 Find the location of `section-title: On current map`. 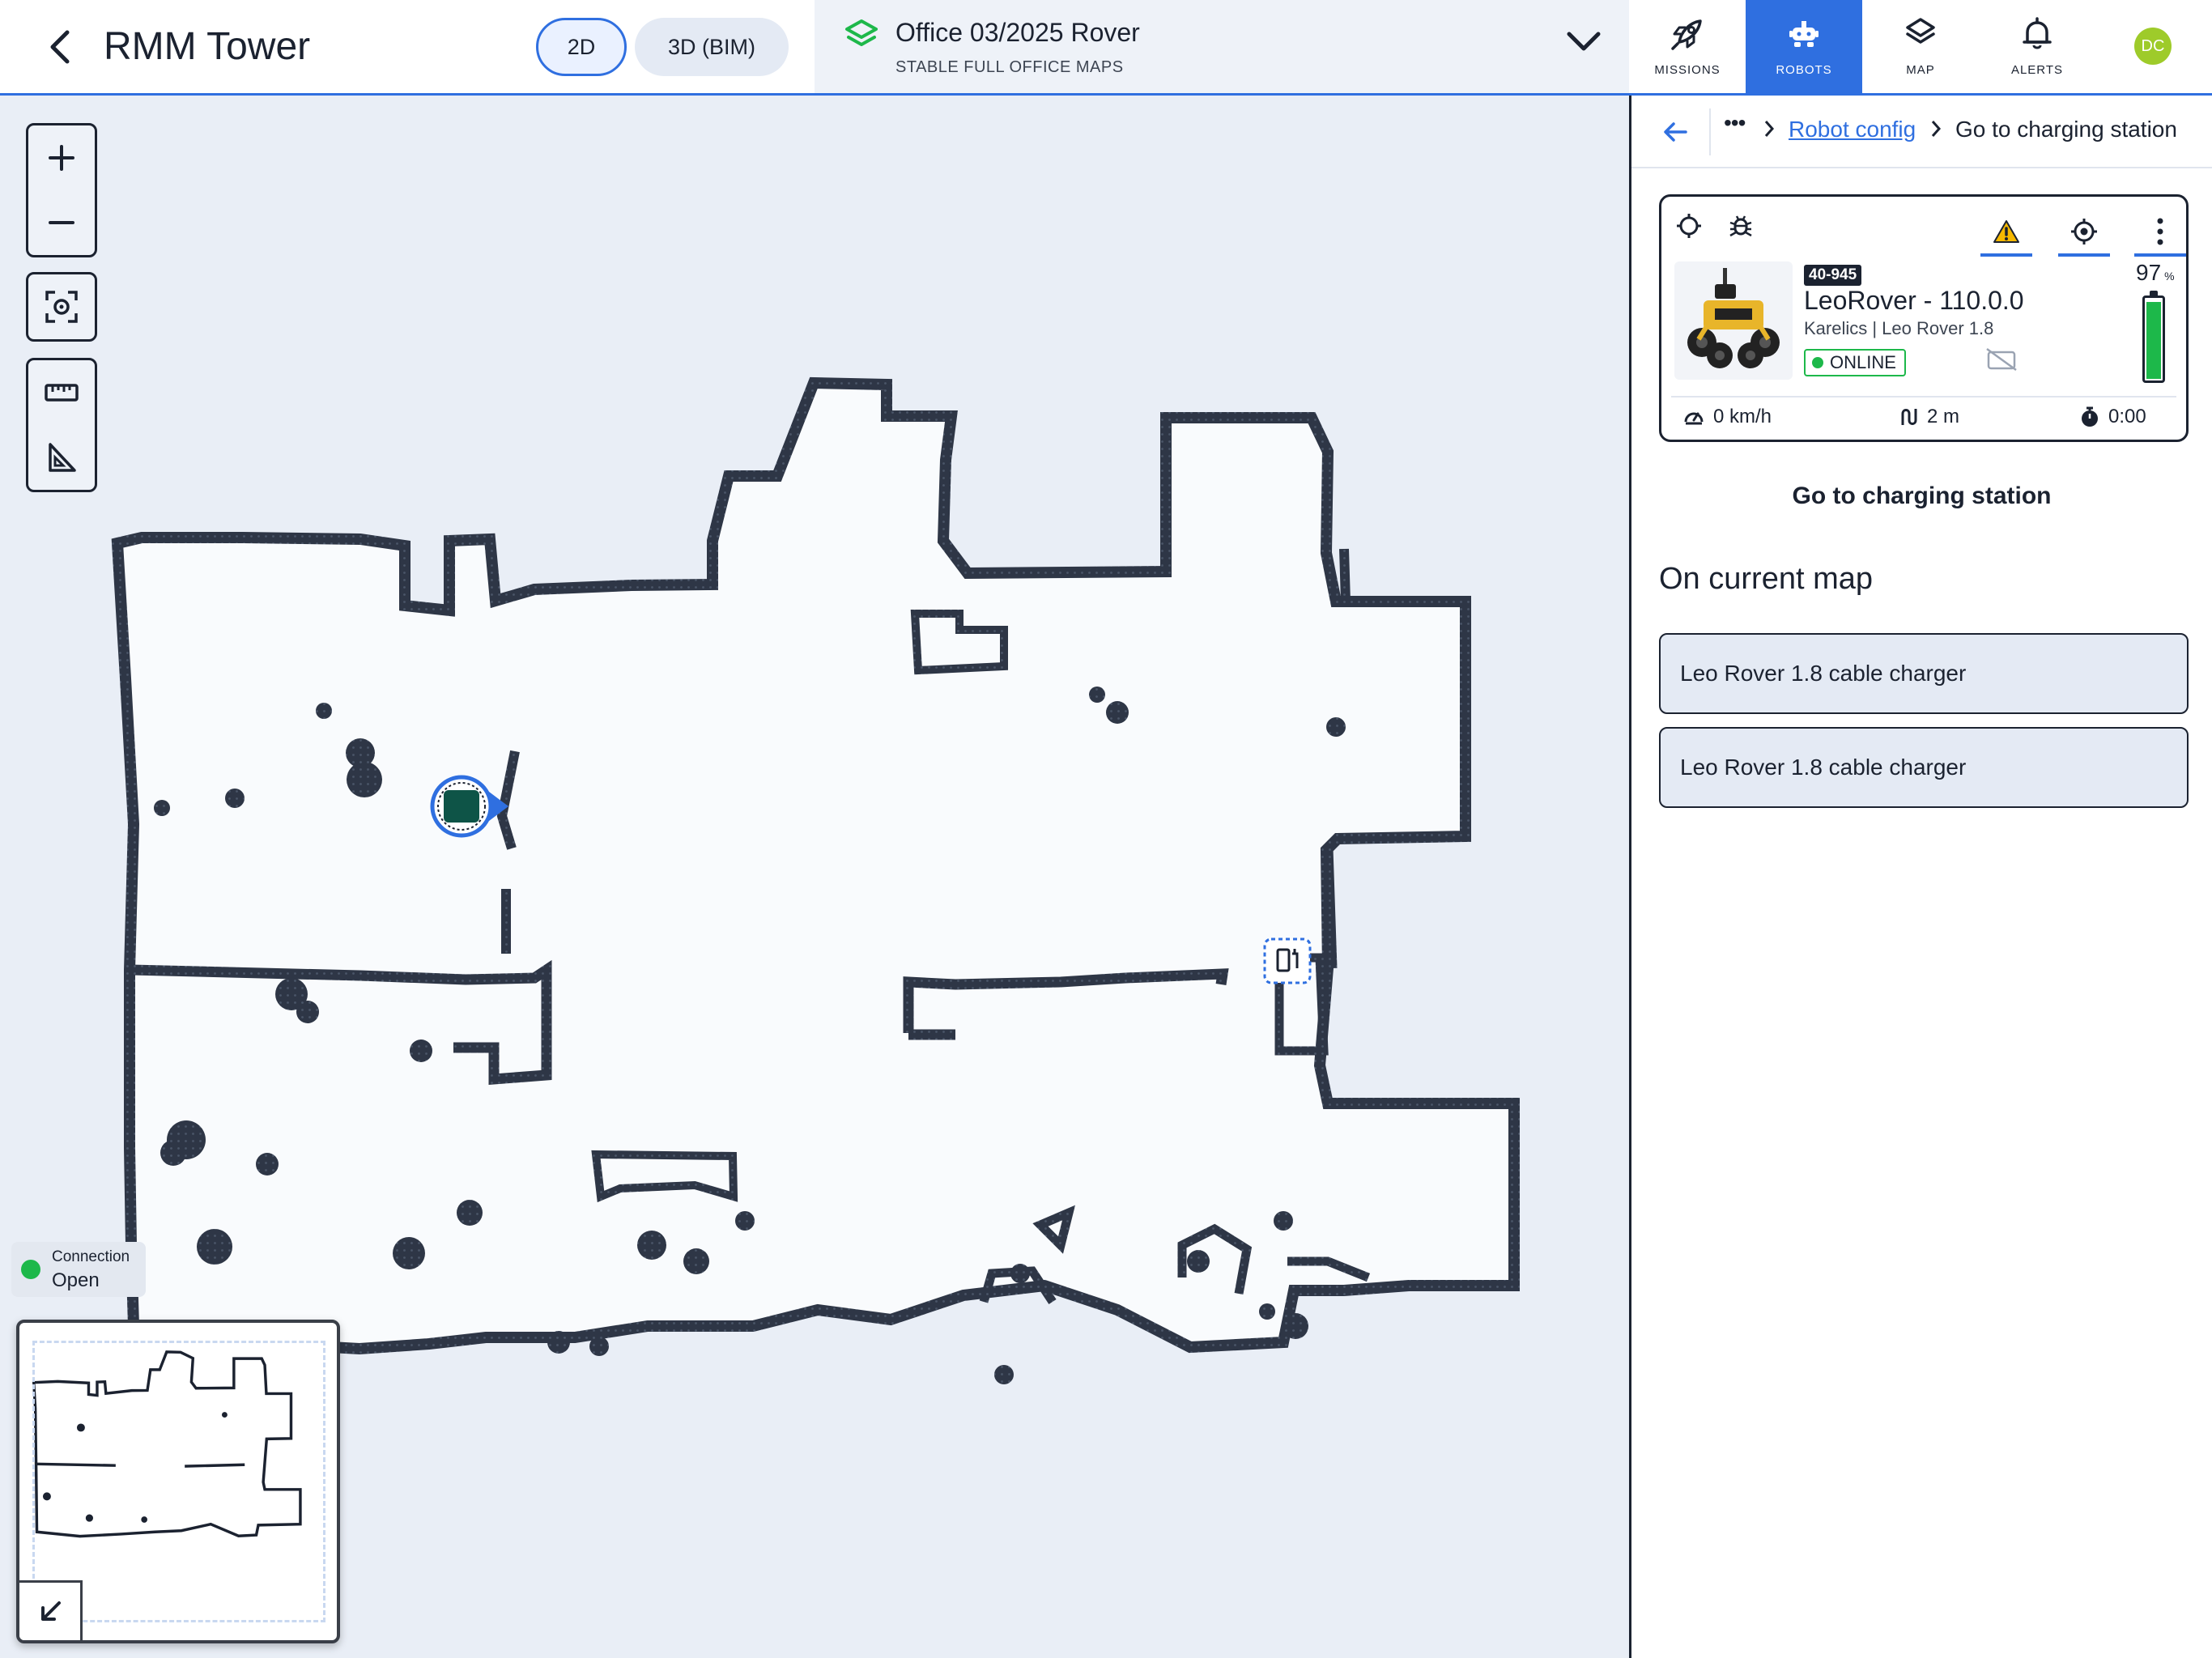

section-title: On current map is located at coordinates (1766, 579).